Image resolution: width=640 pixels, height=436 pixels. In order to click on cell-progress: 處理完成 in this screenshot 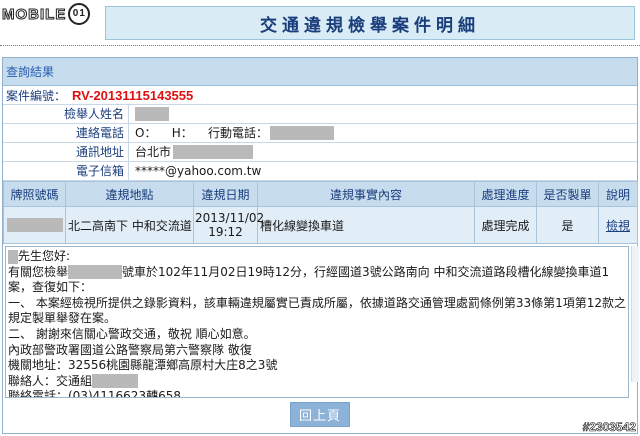, I will do `click(505, 225)`.